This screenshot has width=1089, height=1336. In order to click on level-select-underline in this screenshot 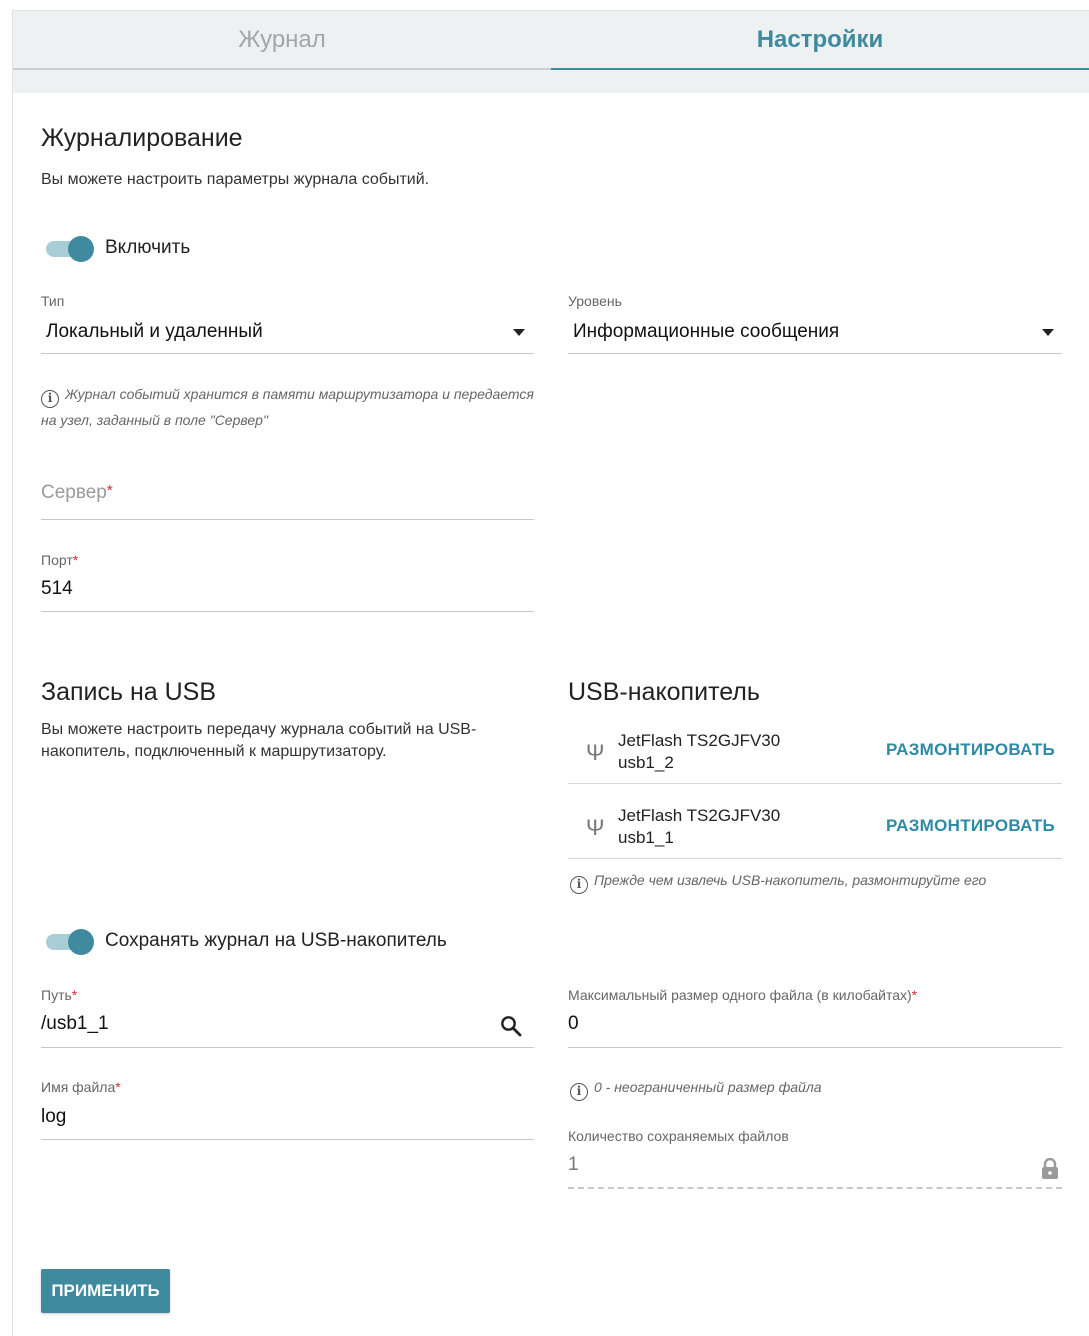, I will do `click(815, 353)`.